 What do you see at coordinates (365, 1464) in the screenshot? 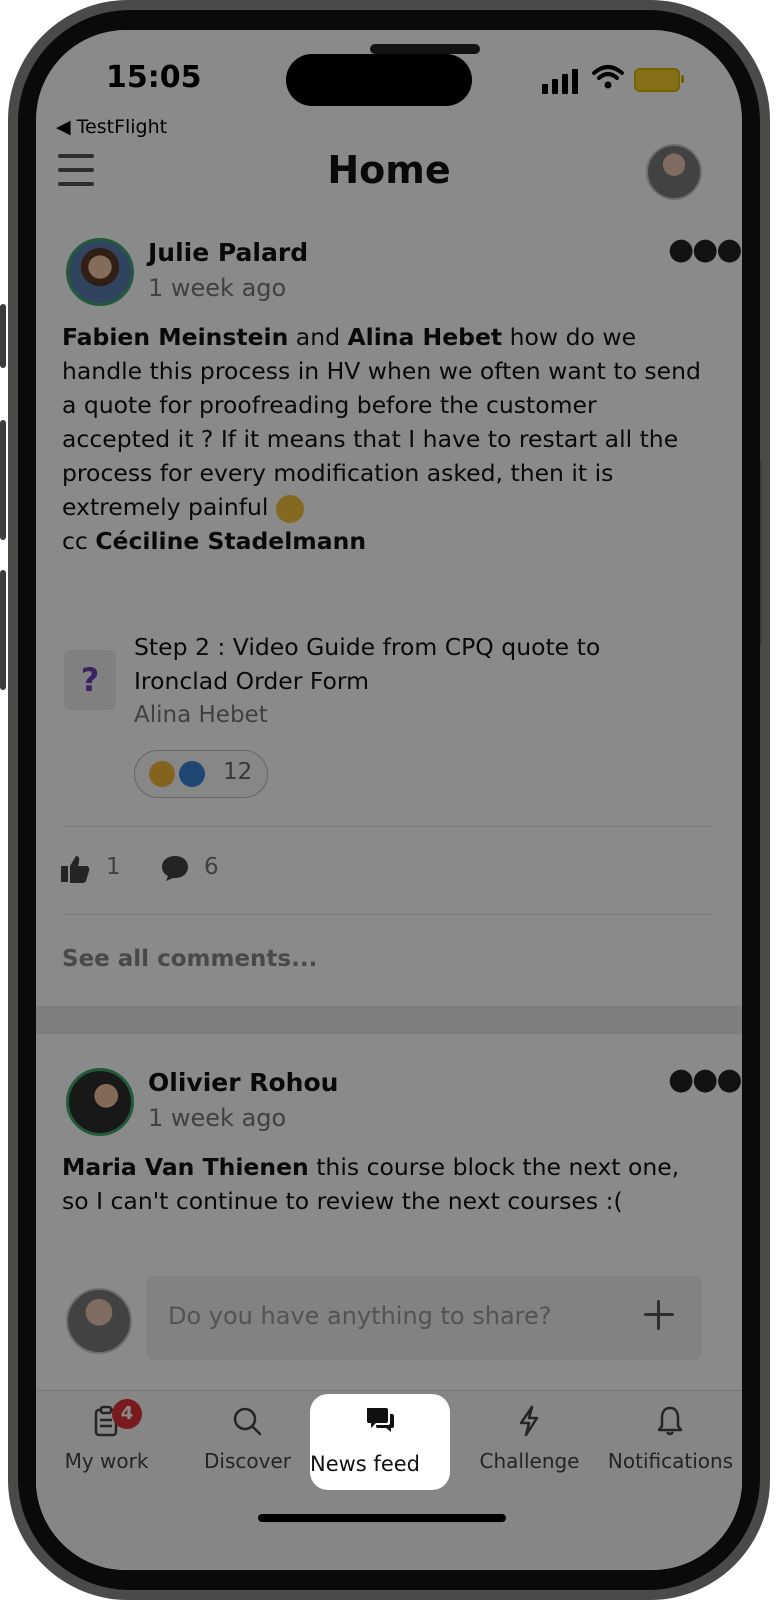
I see `tab-label: News feed` at bounding box center [365, 1464].